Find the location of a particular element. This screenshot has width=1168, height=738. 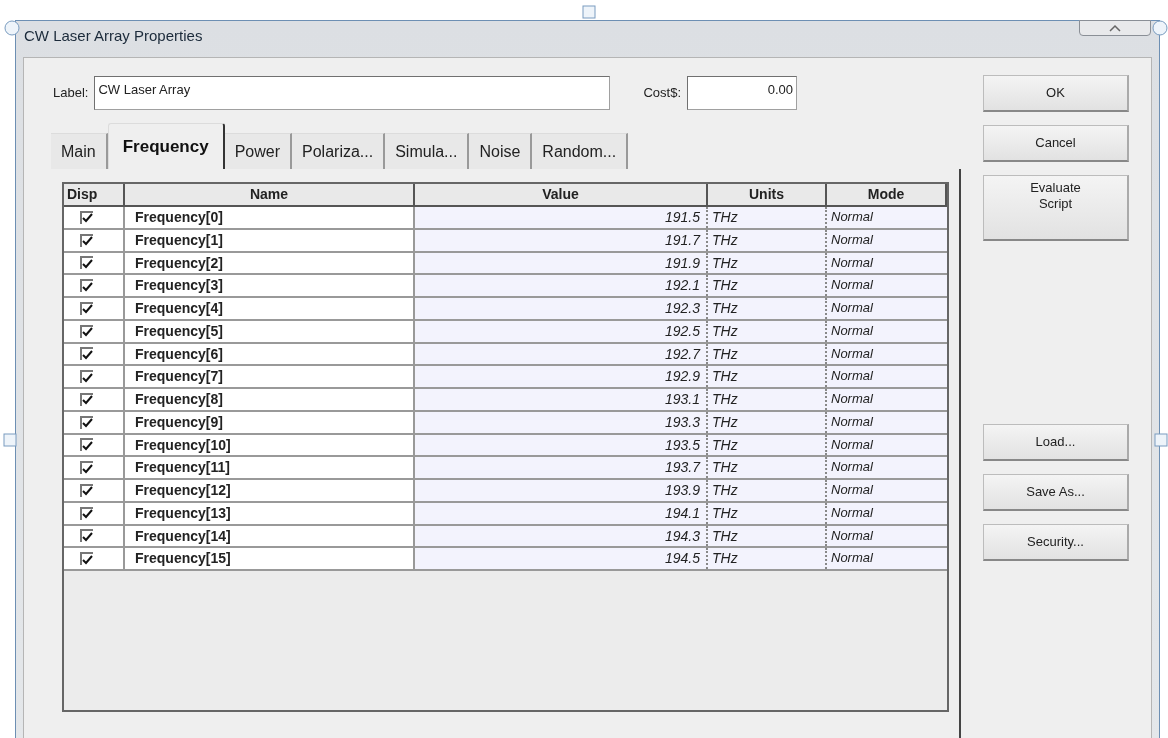

dialog-button: OK is located at coordinates (1056, 93).